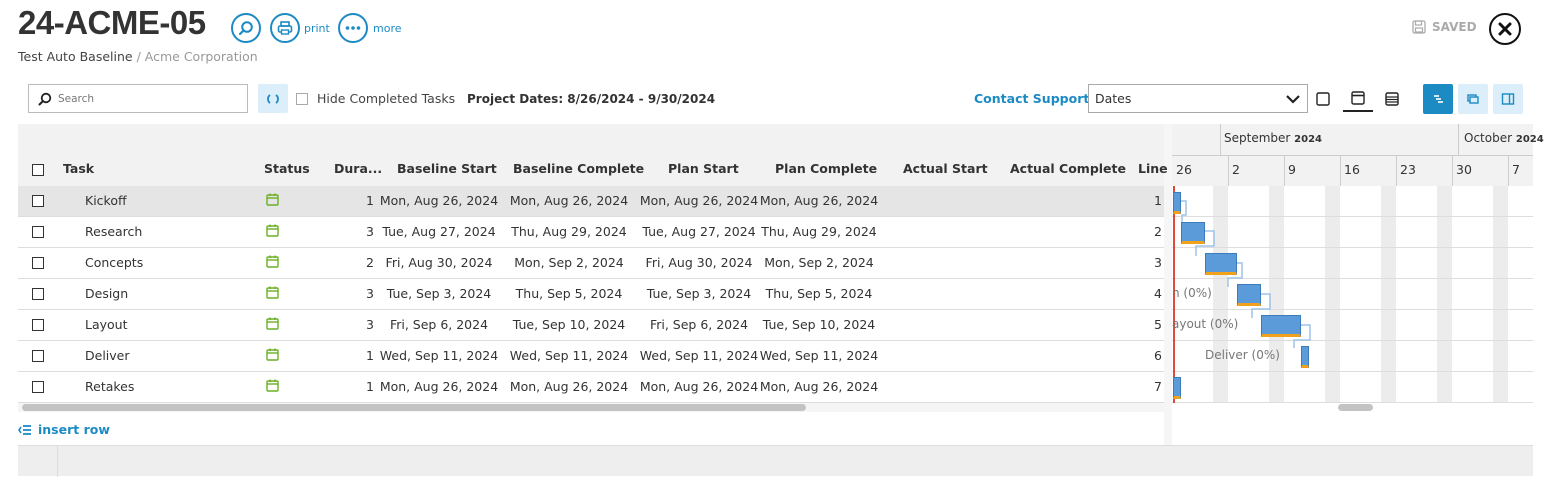 This screenshot has width=1555, height=484. What do you see at coordinates (699, 324) in the screenshot?
I see `plan-start-cell: Fri, Sep 6, 2024` at bounding box center [699, 324].